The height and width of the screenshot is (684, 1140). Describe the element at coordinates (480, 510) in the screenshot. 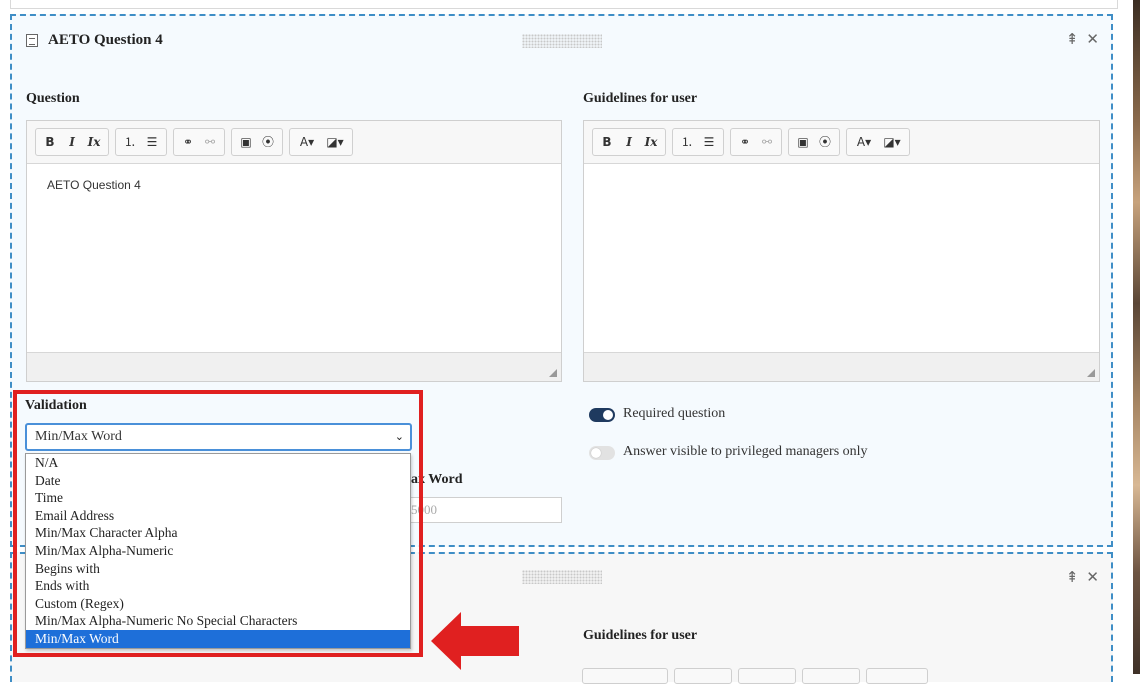

I see `max-word-input: 5000` at that location.